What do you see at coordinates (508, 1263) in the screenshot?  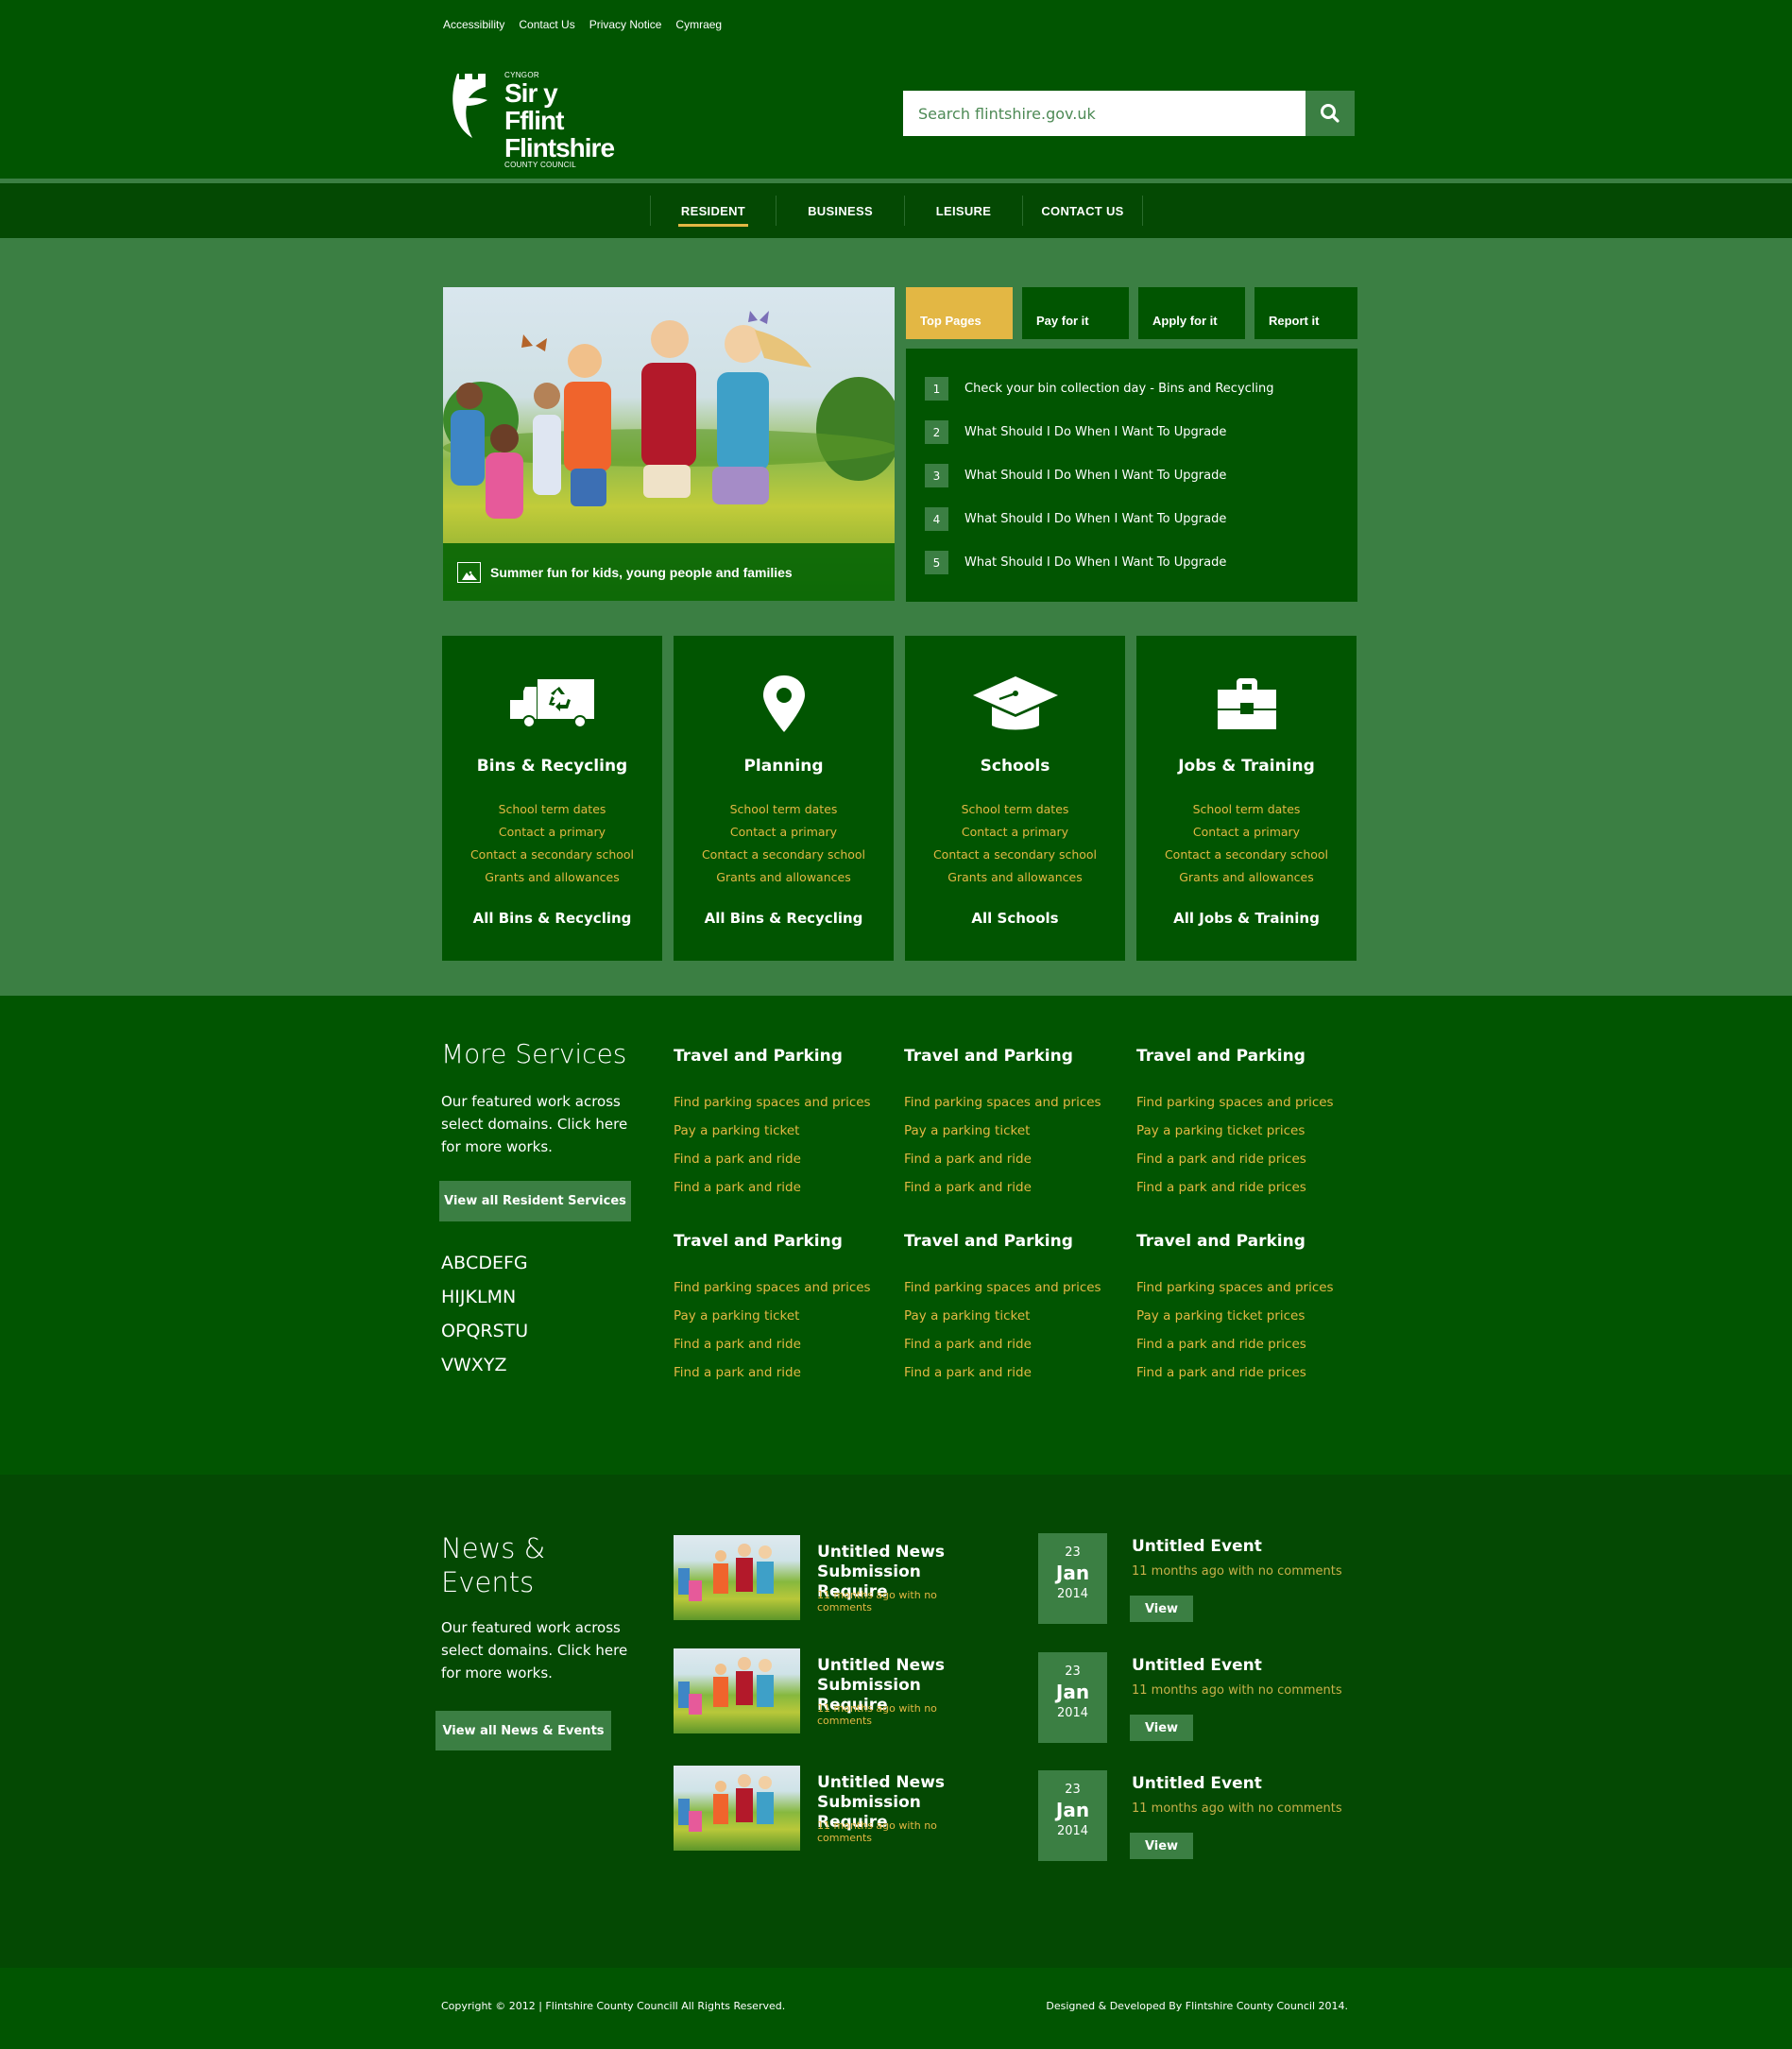 I see `a-z-letter: F` at bounding box center [508, 1263].